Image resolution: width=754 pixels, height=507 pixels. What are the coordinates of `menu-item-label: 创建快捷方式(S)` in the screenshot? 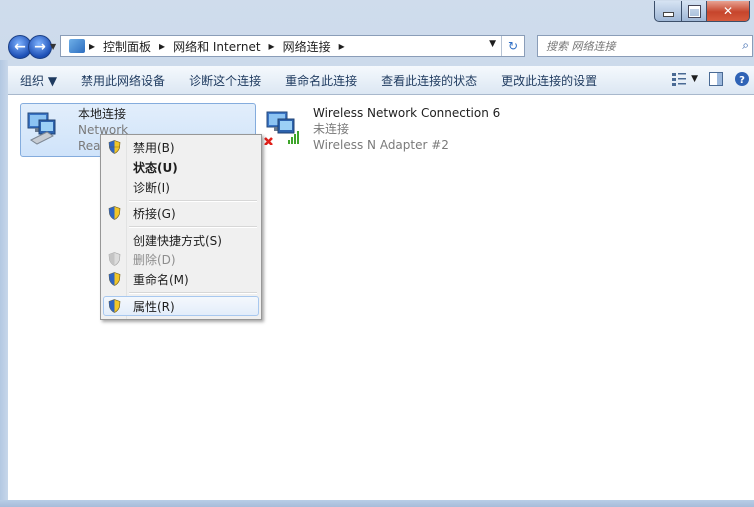 It's located at (177, 240).